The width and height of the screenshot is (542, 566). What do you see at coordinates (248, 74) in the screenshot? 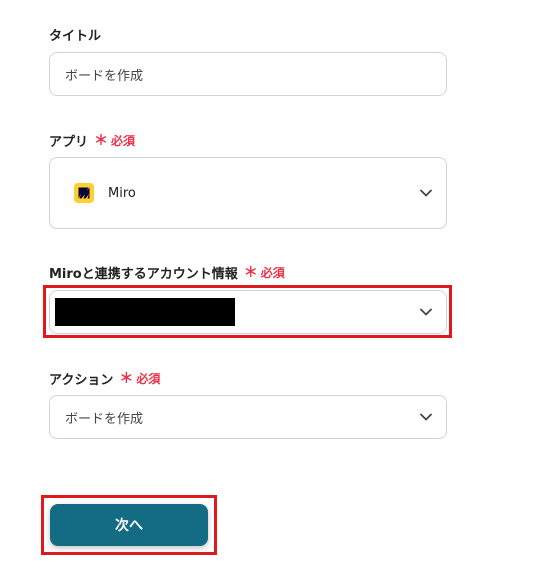
I see `title-input: ボードを作成` at bounding box center [248, 74].